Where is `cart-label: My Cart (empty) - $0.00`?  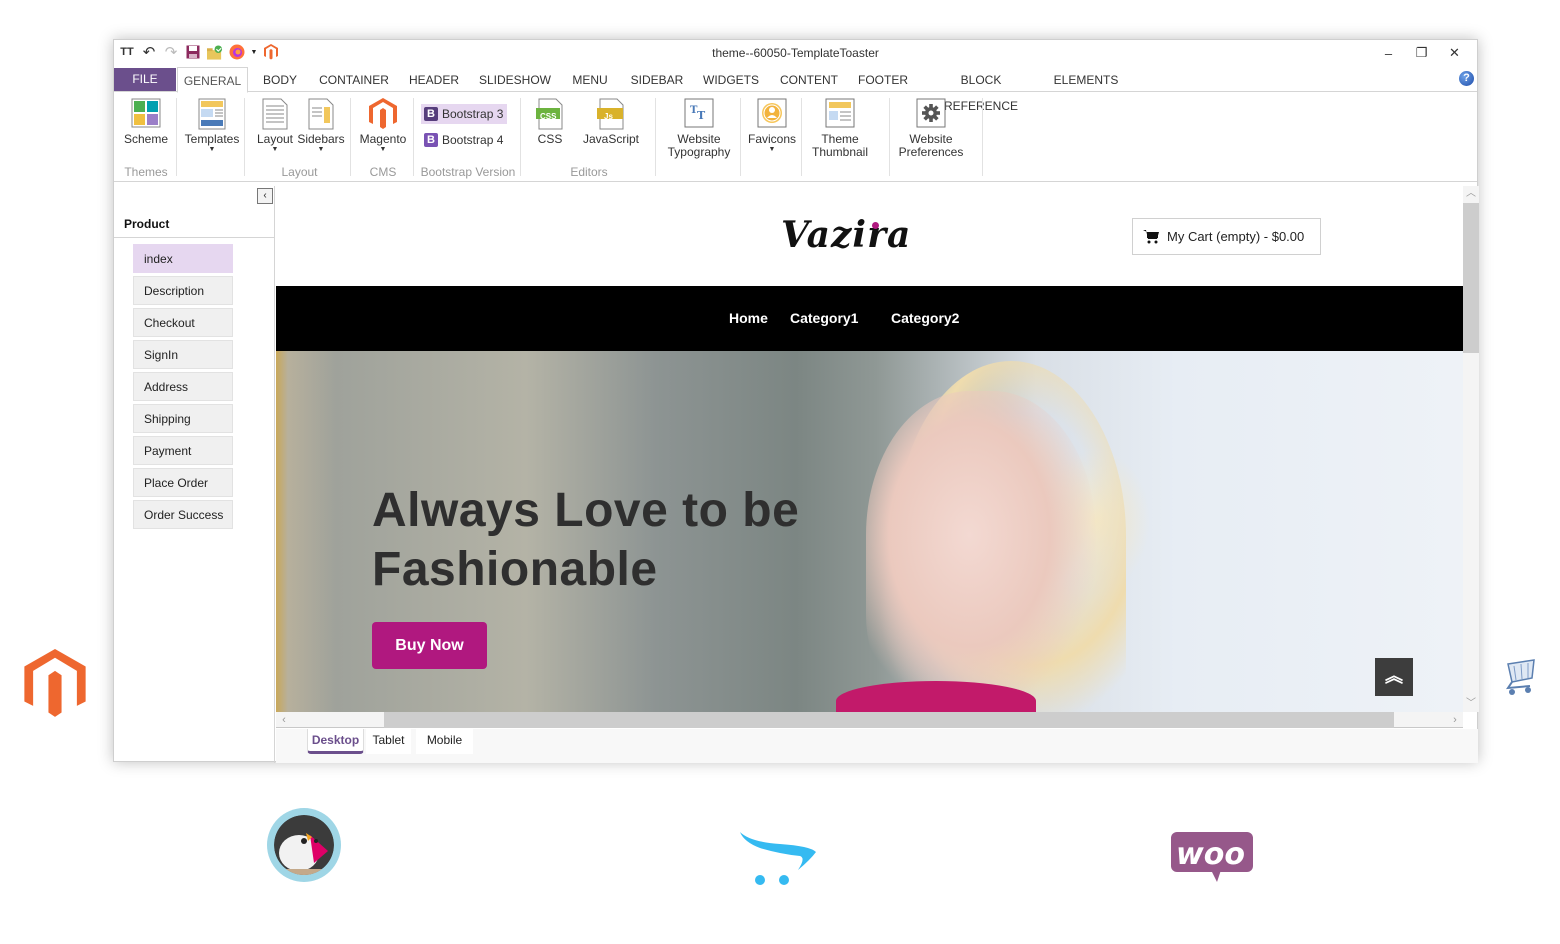
cart-label: My Cart (empty) - $0.00 is located at coordinates (1236, 236).